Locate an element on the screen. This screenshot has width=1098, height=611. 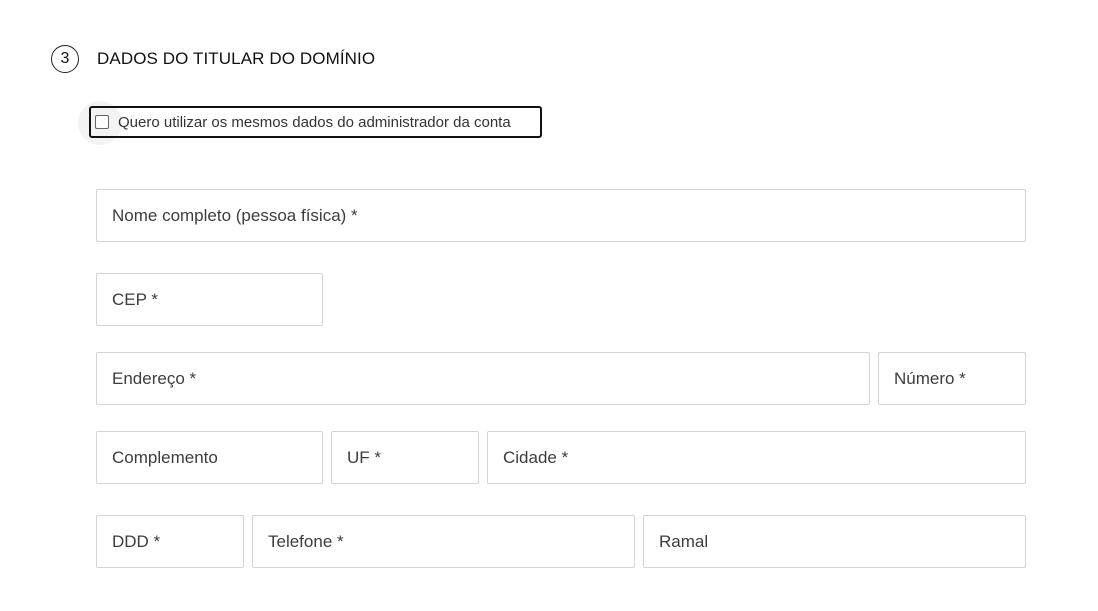
uf-field is located at coordinates (405, 457).